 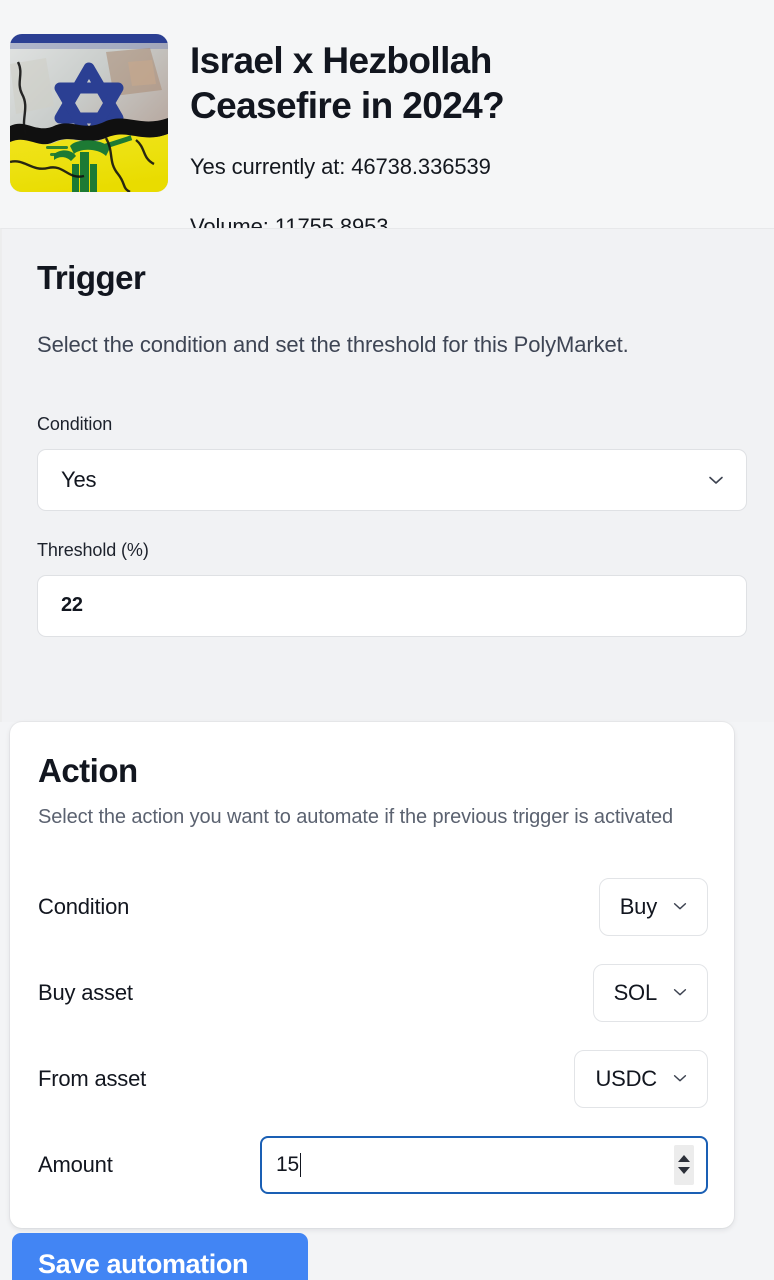 What do you see at coordinates (84, 906) in the screenshot?
I see `action-condition-label: Condition` at bounding box center [84, 906].